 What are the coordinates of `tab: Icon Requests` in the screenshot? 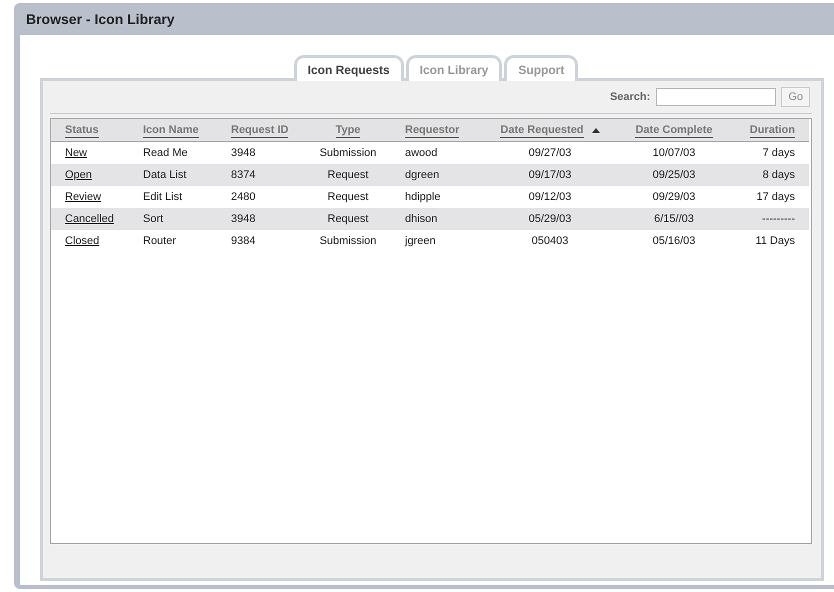 It's located at (349, 68).